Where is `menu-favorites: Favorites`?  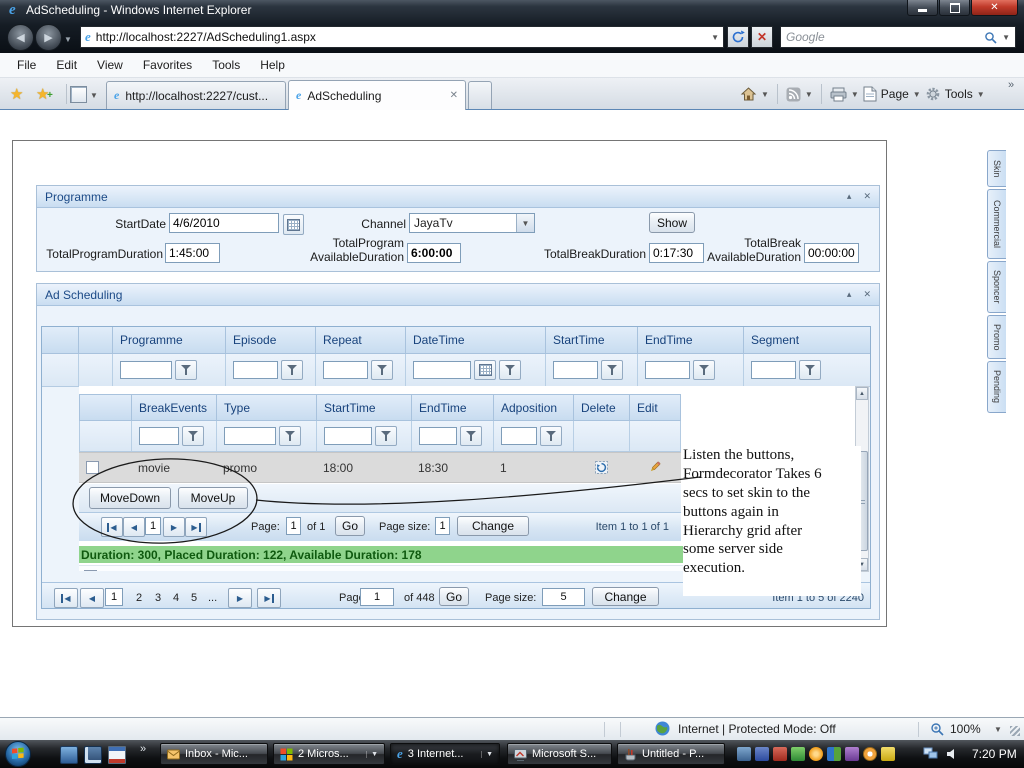
menu-favorites: Favorites is located at coordinates (167, 65).